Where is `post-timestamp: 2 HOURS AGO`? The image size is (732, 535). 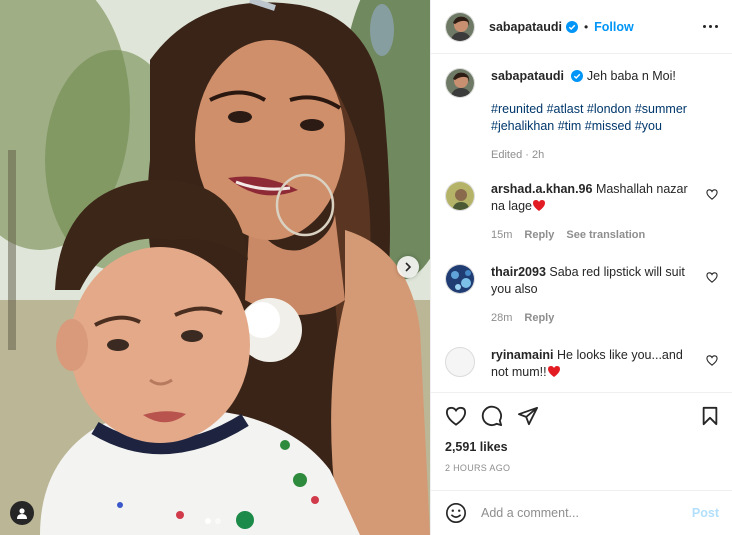 post-timestamp: 2 HOURS AGO is located at coordinates (582, 468).